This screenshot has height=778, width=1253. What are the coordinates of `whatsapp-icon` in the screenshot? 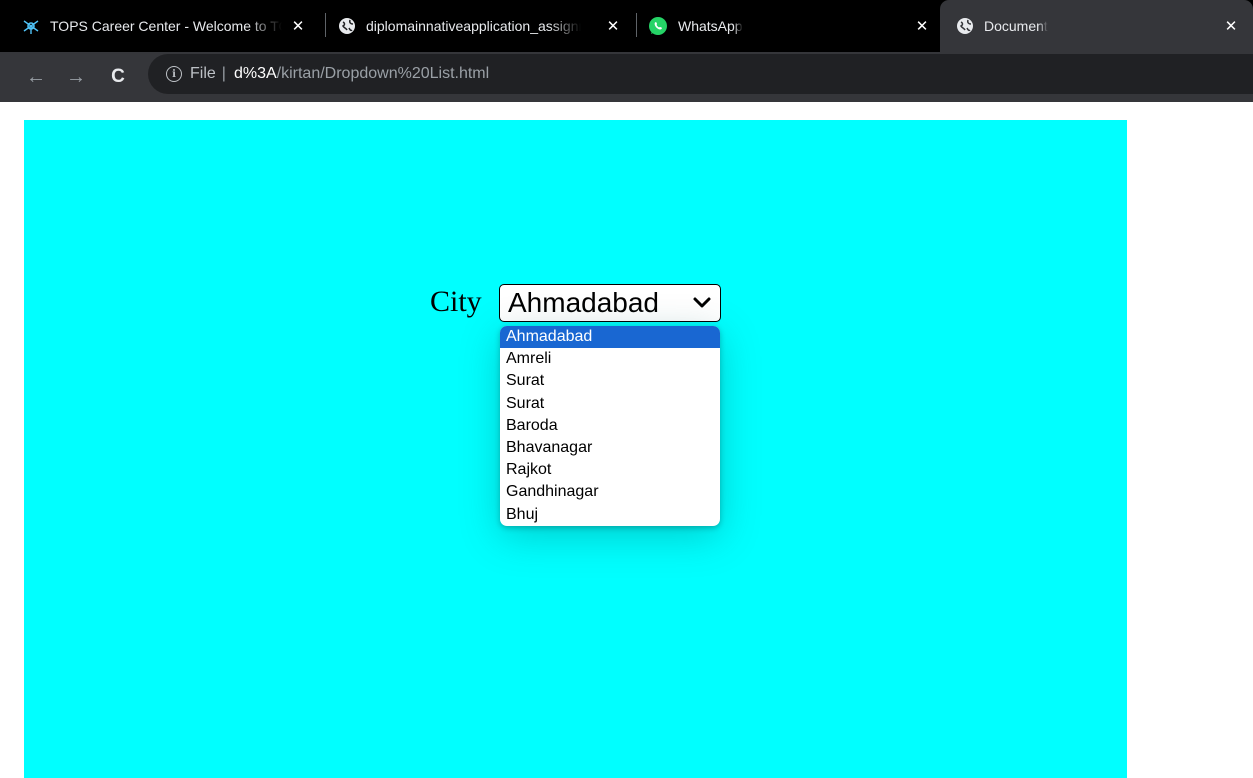 It's located at (658, 26).